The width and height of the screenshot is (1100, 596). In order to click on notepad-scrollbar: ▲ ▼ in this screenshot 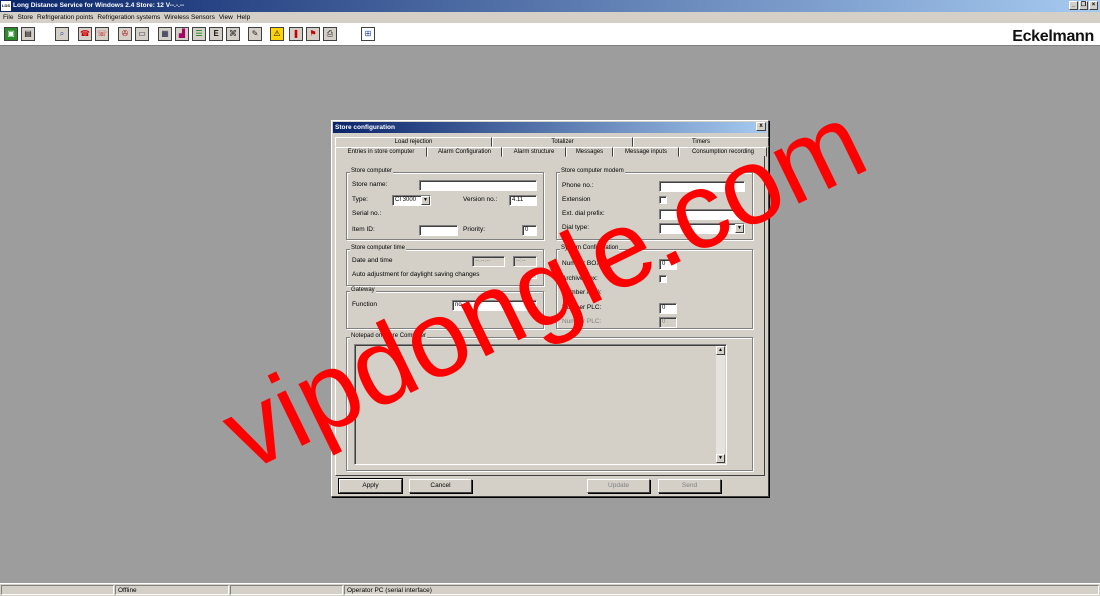, I will do `click(720, 404)`.